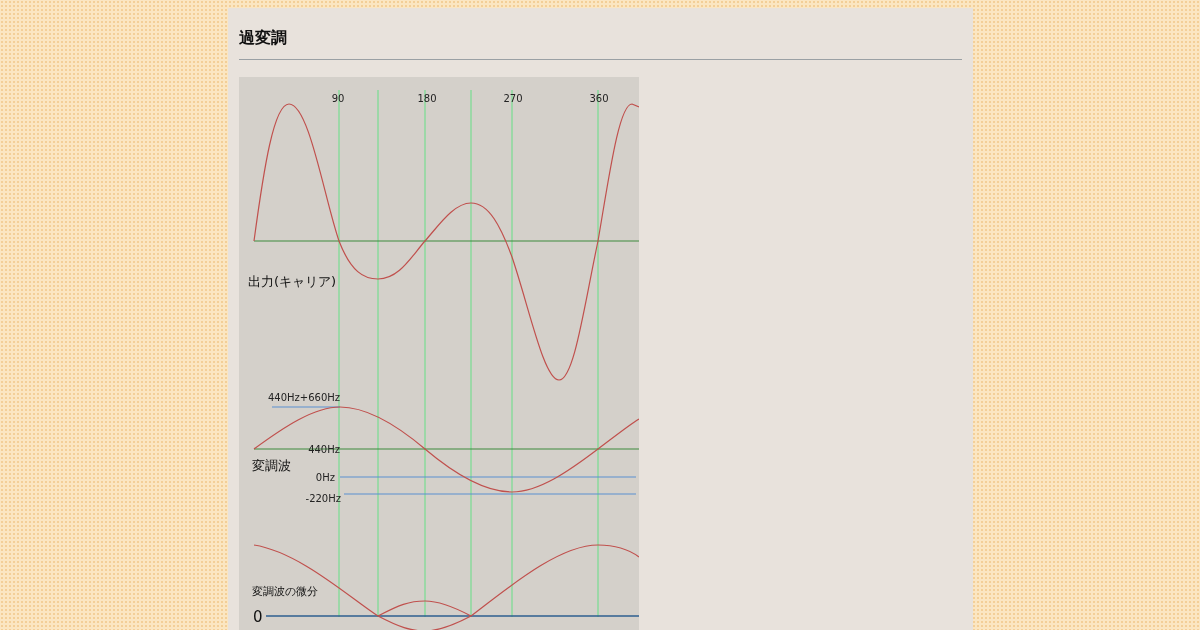  What do you see at coordinates (285, 591) in the screenshot?
I see `derivative-label: 変調波の微分` at bounding box center [285, 591].